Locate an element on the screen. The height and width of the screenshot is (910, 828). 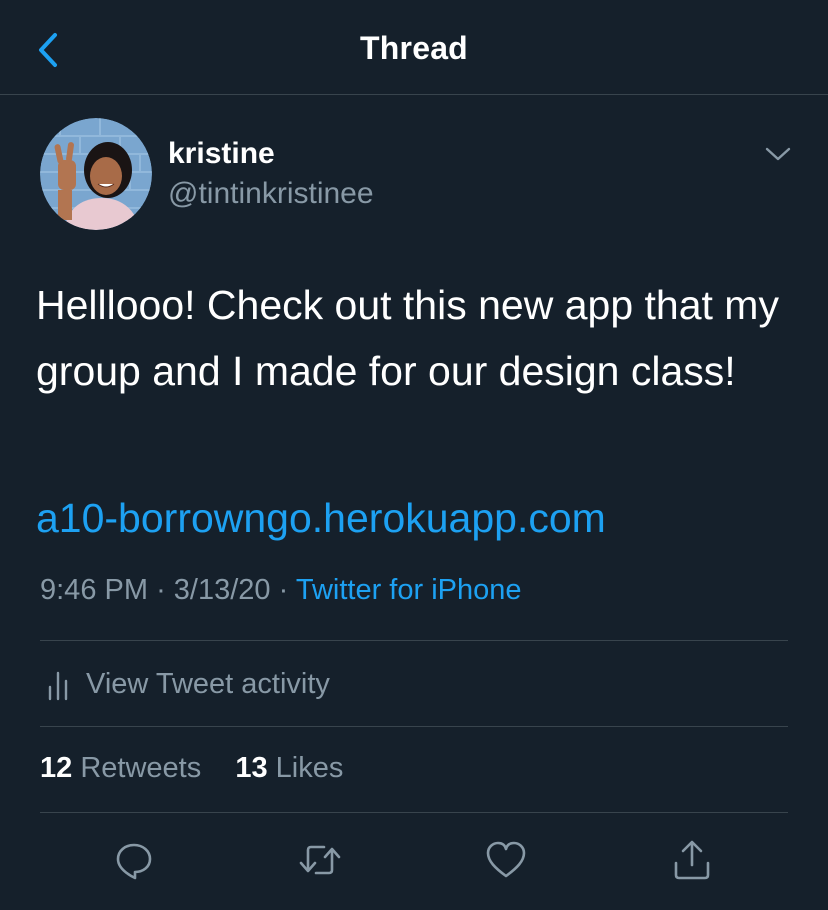
tweet-stats: 12 Retweets 13 Likes is located at coordinates (191, 768).